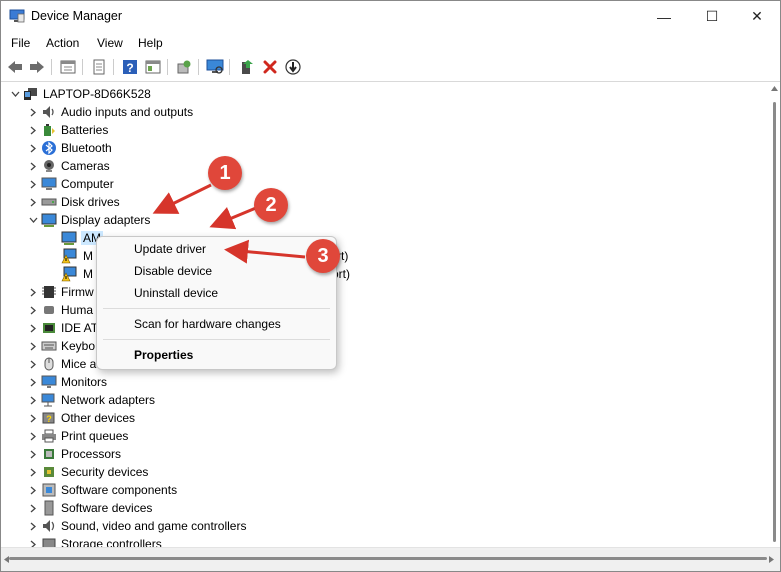 Image resolution: width=781 pixels, height=572 pixels. I want to click on annotation-badge-1: 1, so click(225, 173).